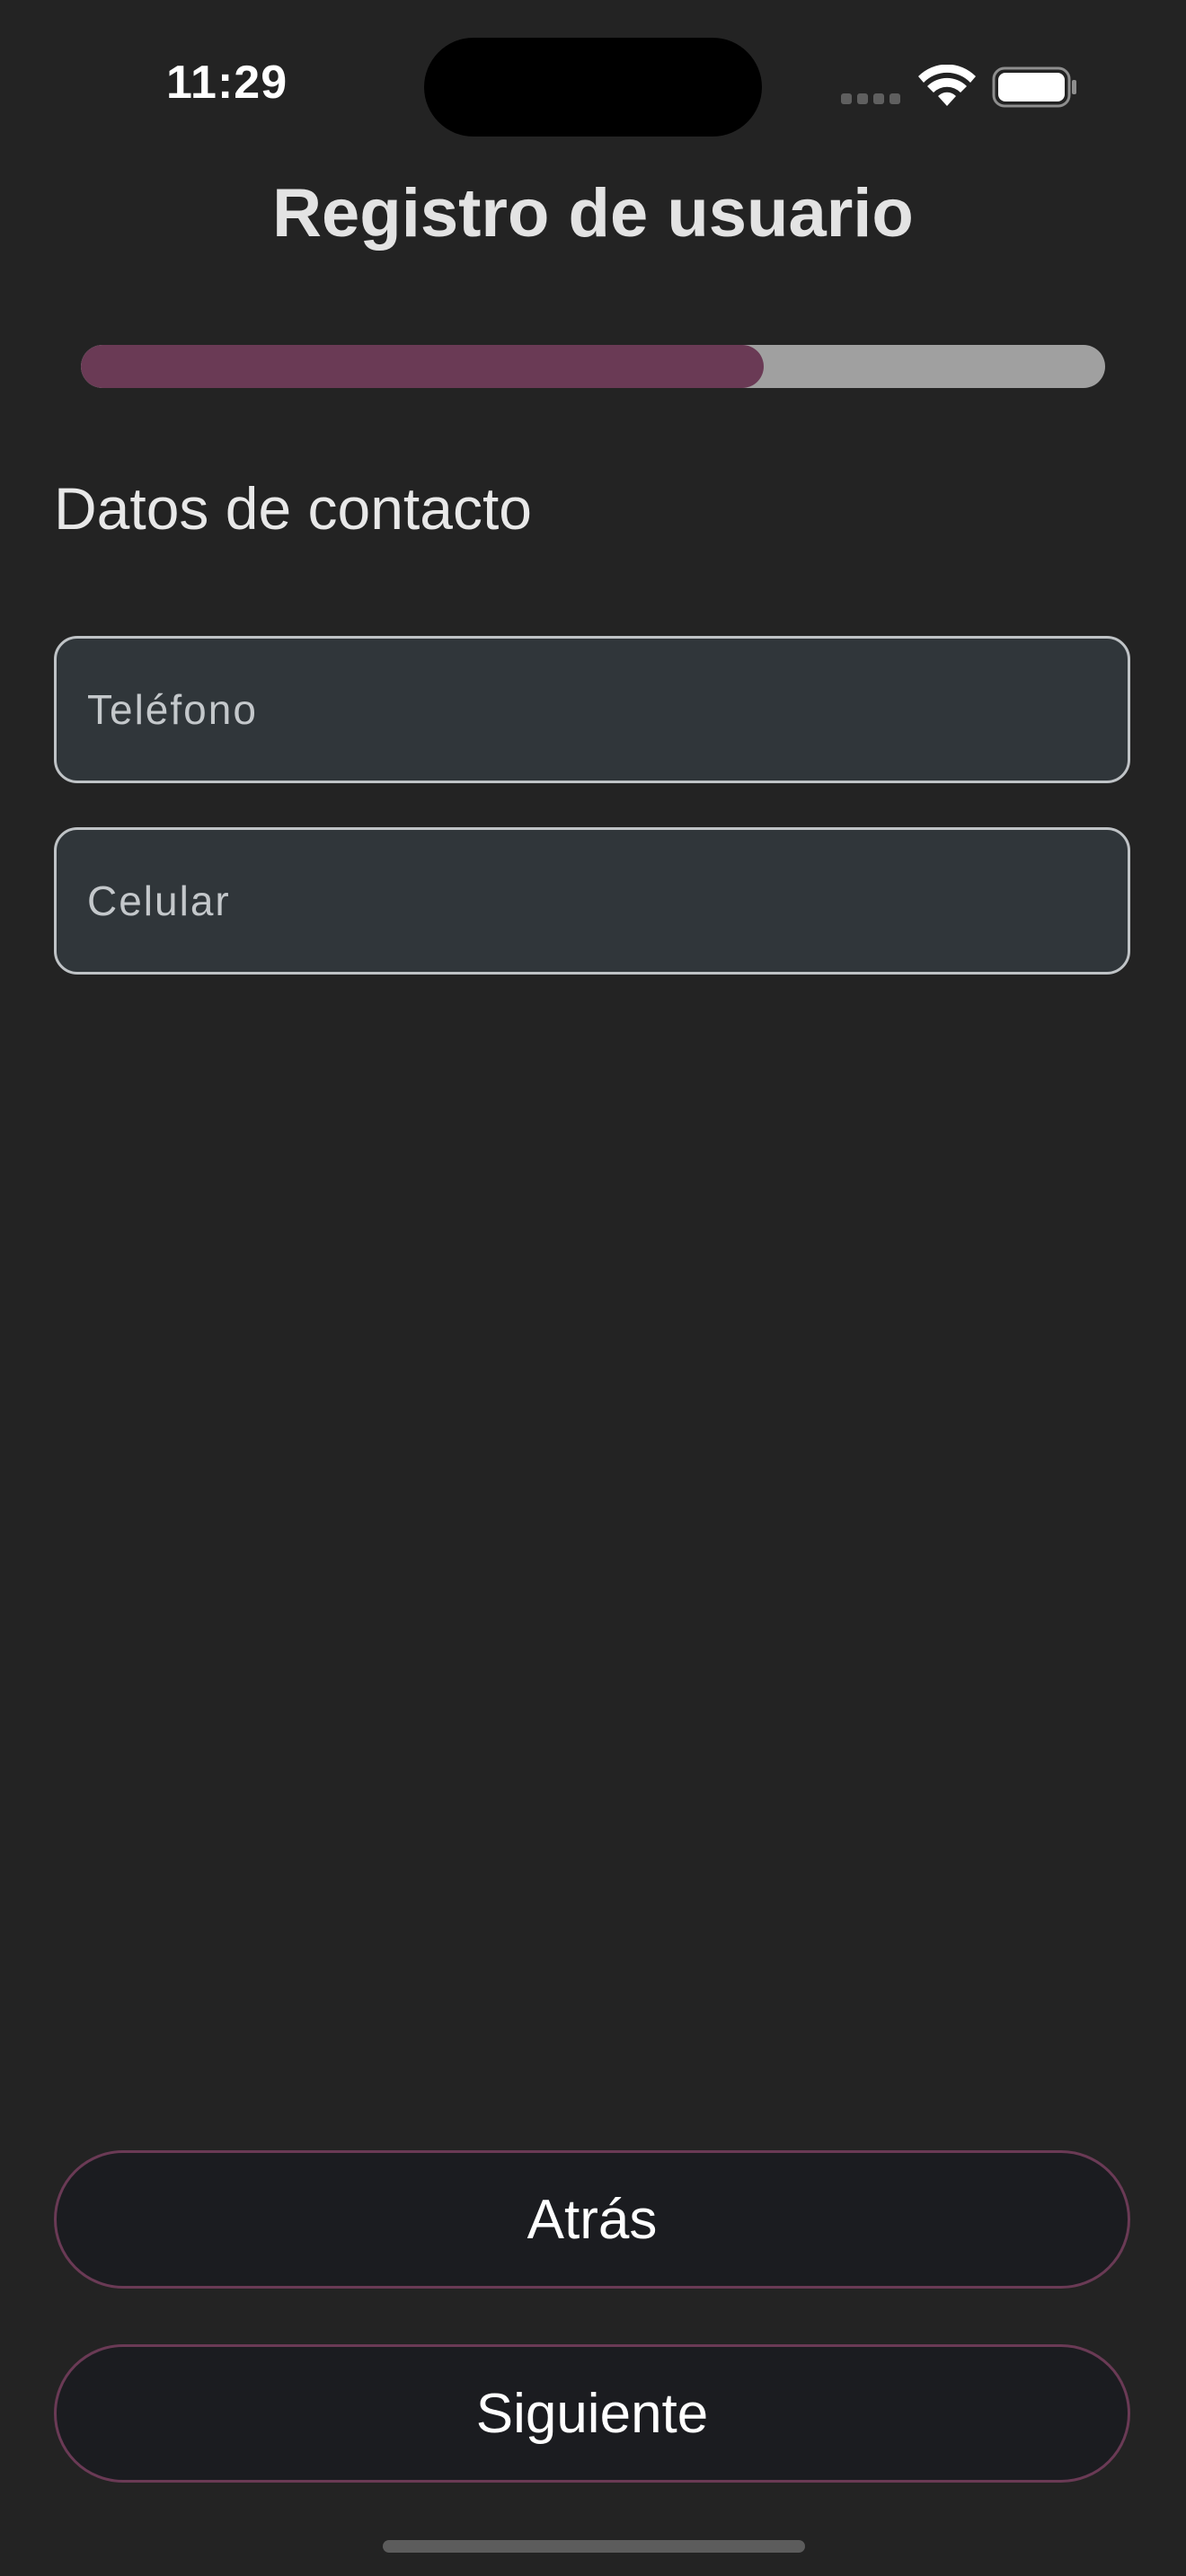 The width and height of the screenshot is (1186, 2576). I want to click on mobile-field, so click(592, 901).